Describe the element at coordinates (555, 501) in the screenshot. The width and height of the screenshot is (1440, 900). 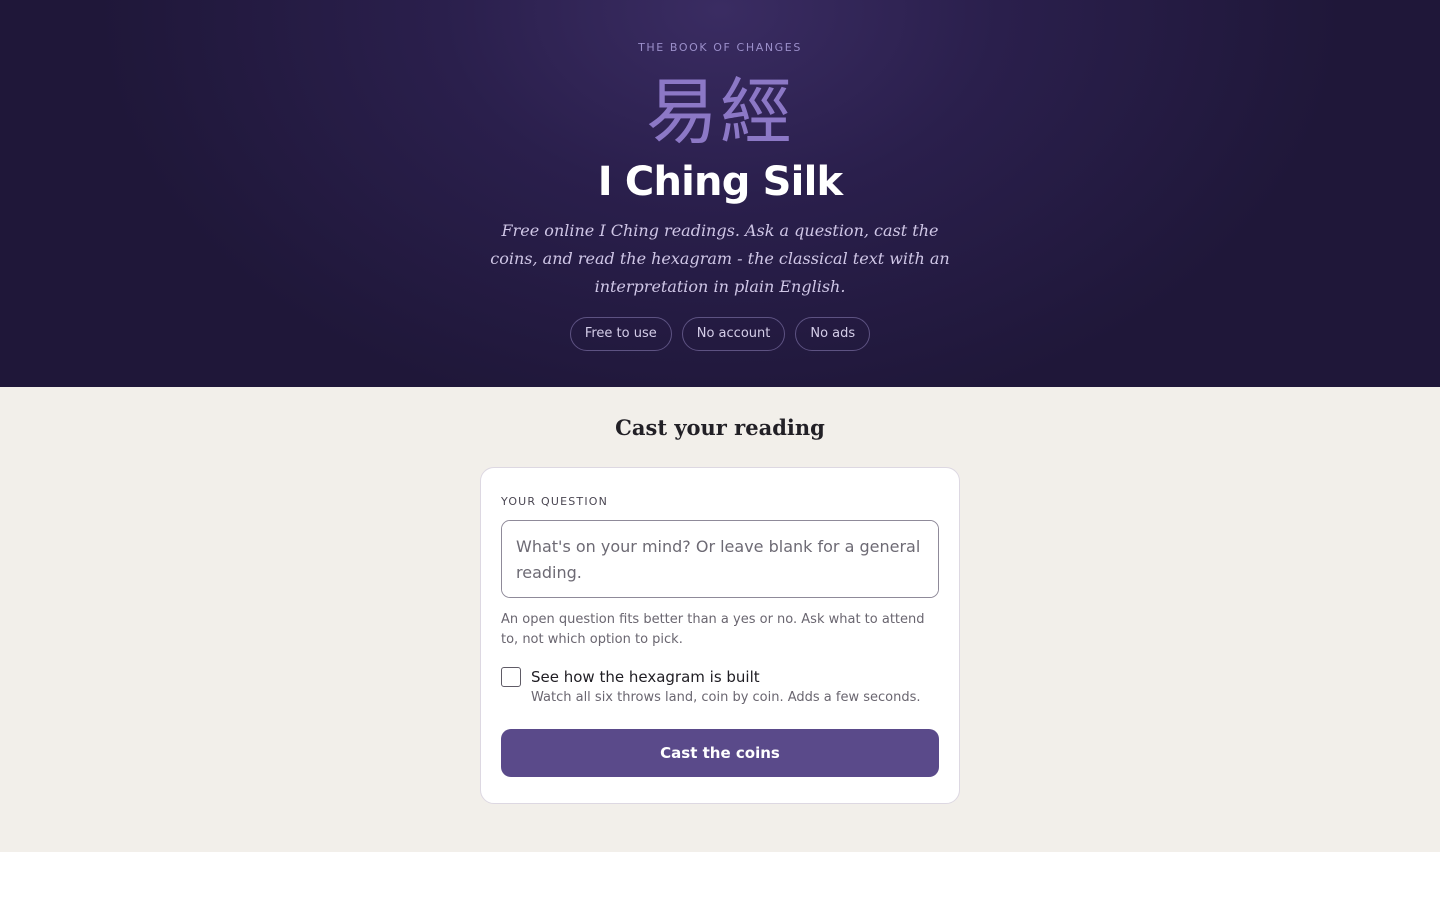
I see `question-label: YOUR QUESTION` at that location.